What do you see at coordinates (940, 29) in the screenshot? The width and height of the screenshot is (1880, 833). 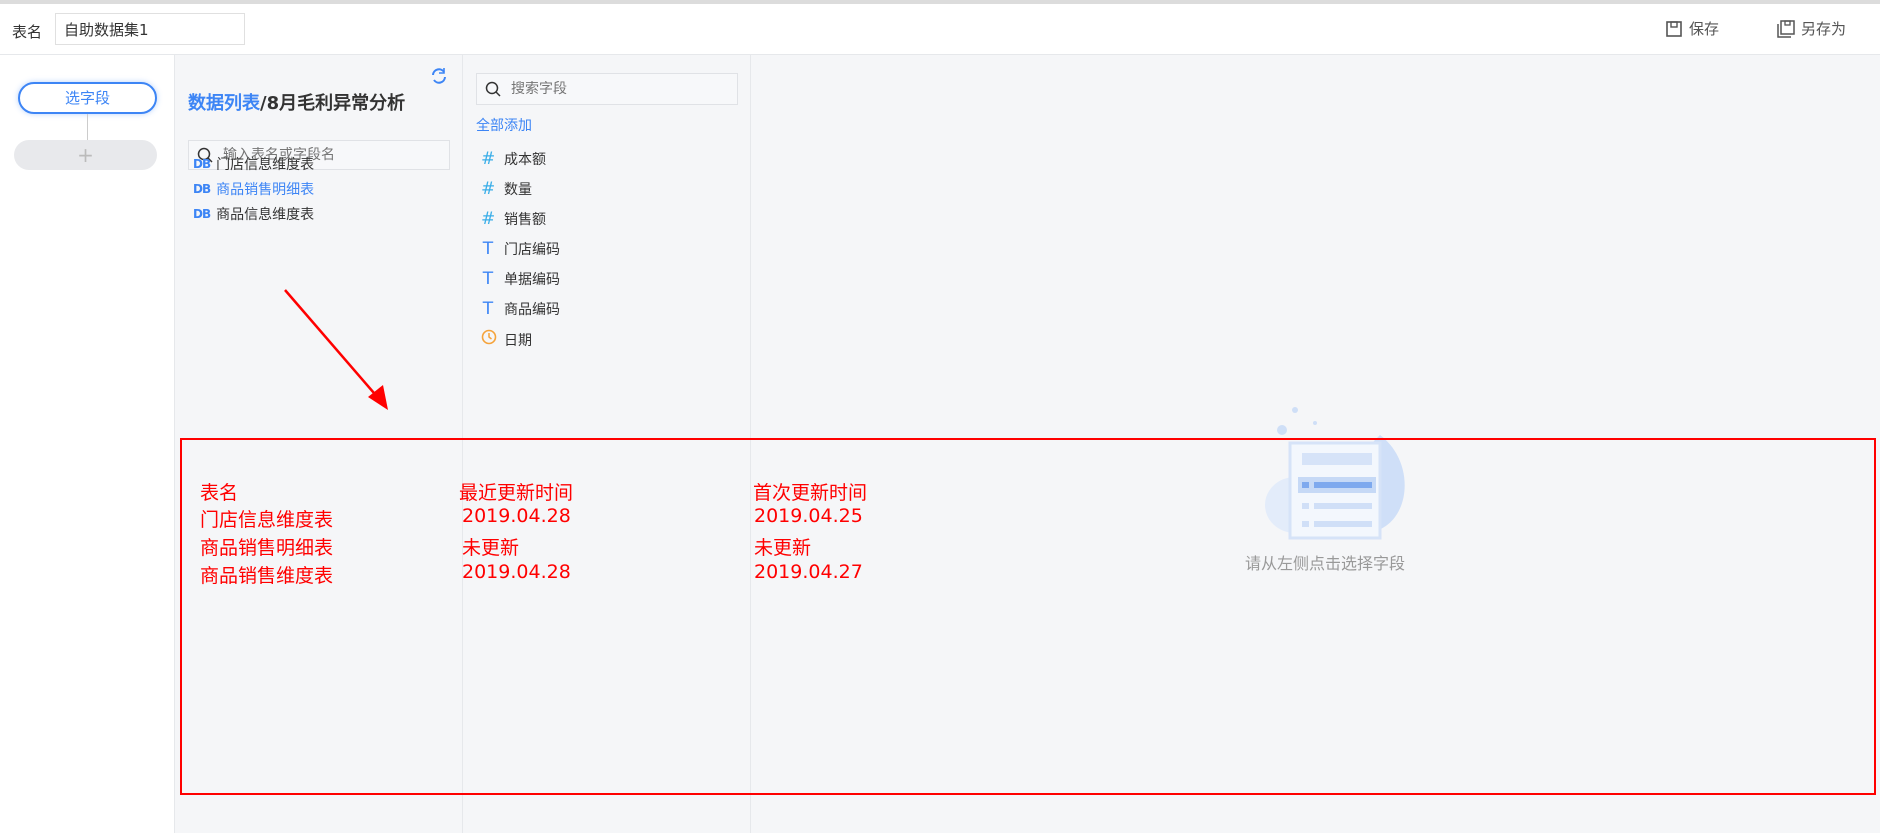 I see `header: 表名 保存 另存为` at bounding box center [940, 29].